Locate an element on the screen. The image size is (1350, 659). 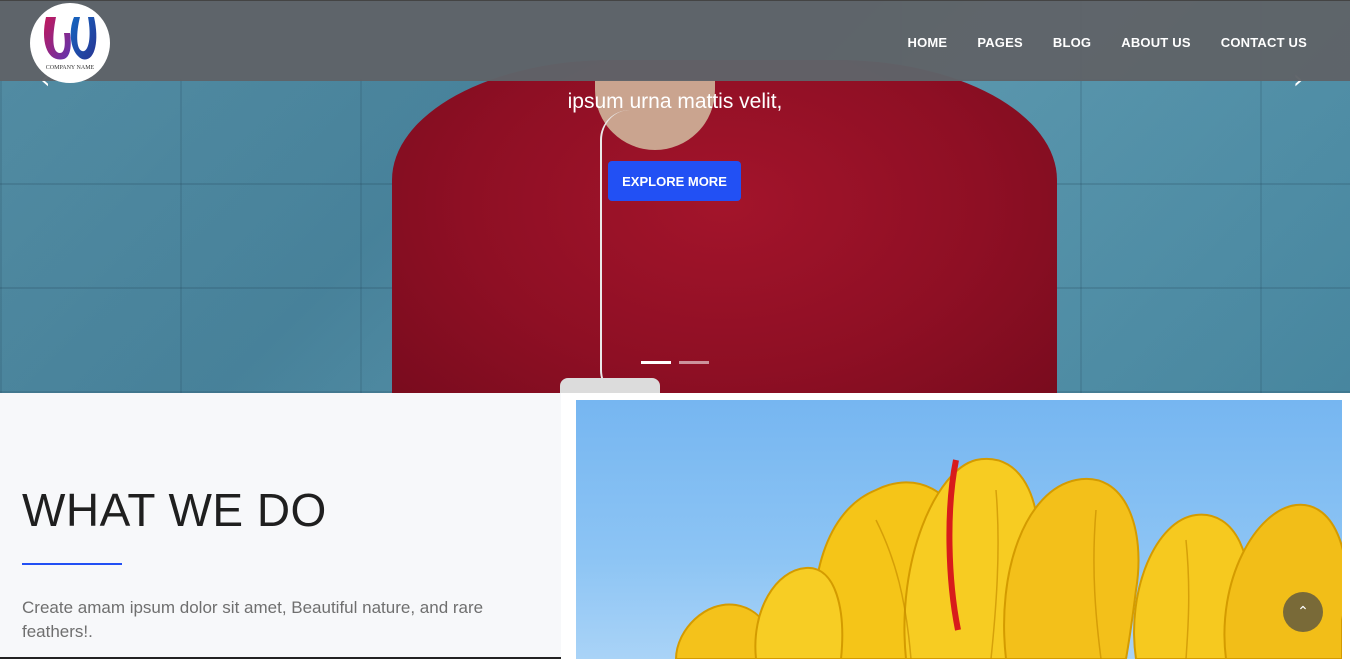
slider-dot-active is located at coordinates (656, 362).